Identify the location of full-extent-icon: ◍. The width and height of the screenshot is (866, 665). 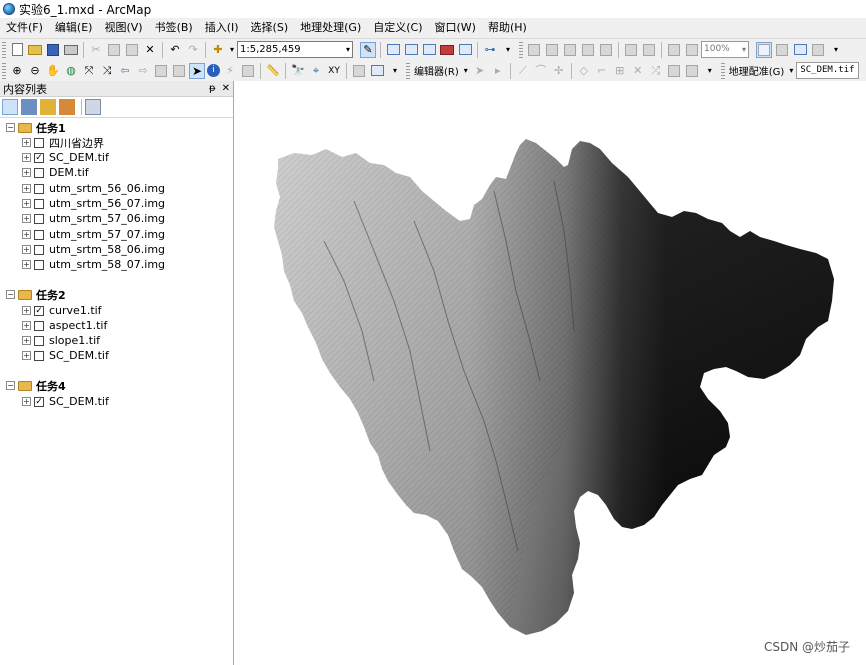
(71, 71).